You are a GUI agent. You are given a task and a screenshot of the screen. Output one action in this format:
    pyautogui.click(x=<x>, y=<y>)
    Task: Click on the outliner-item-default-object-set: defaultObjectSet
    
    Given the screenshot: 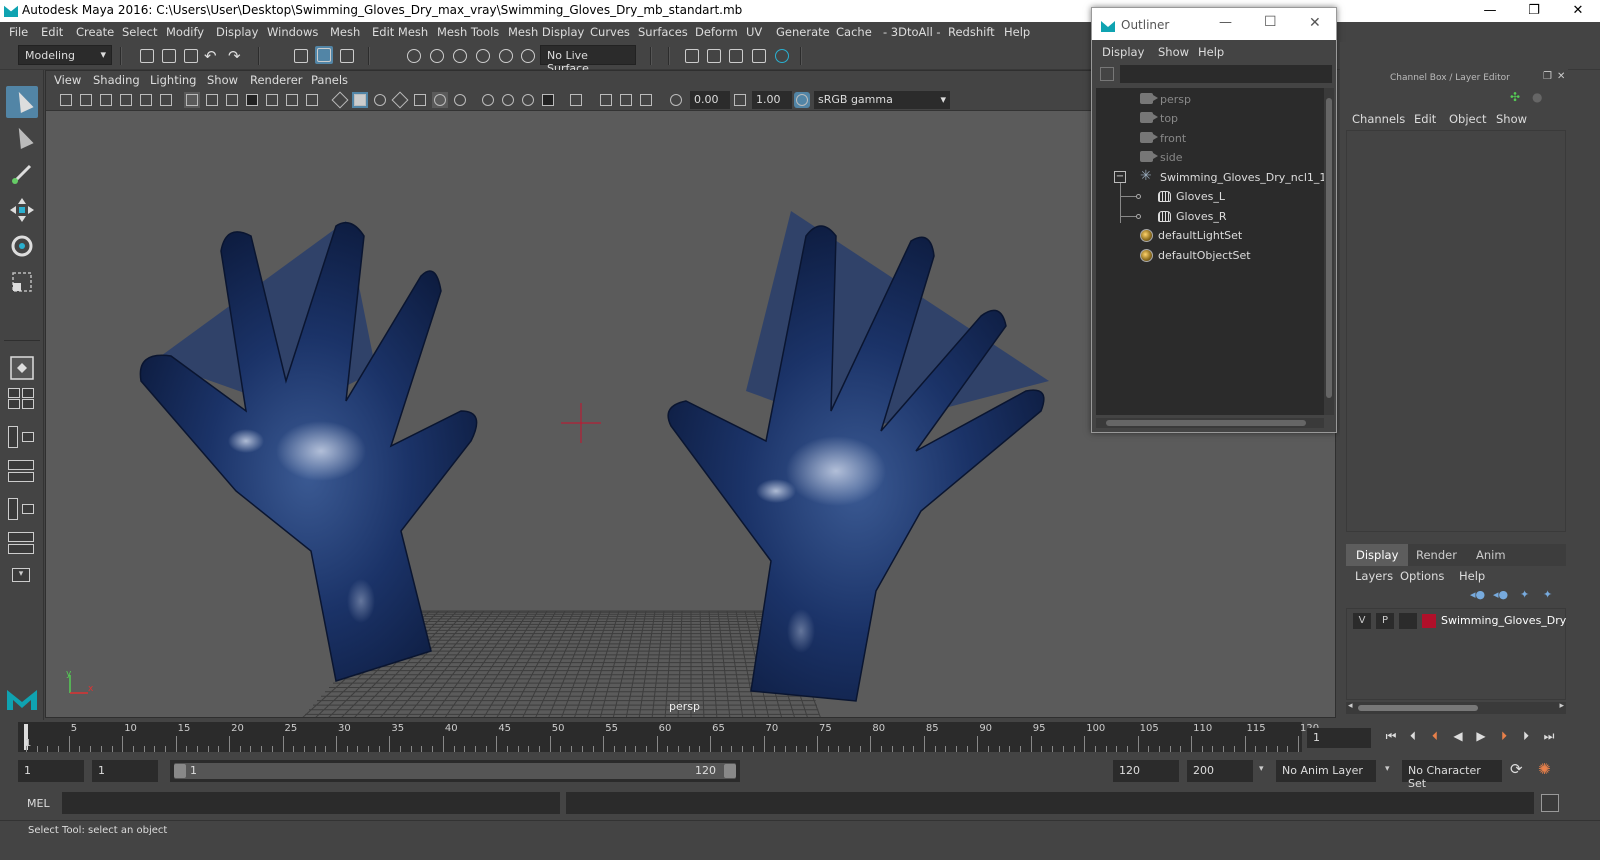 What is the action you would take?
    pyautogui.click(x=1210, y=255)
    